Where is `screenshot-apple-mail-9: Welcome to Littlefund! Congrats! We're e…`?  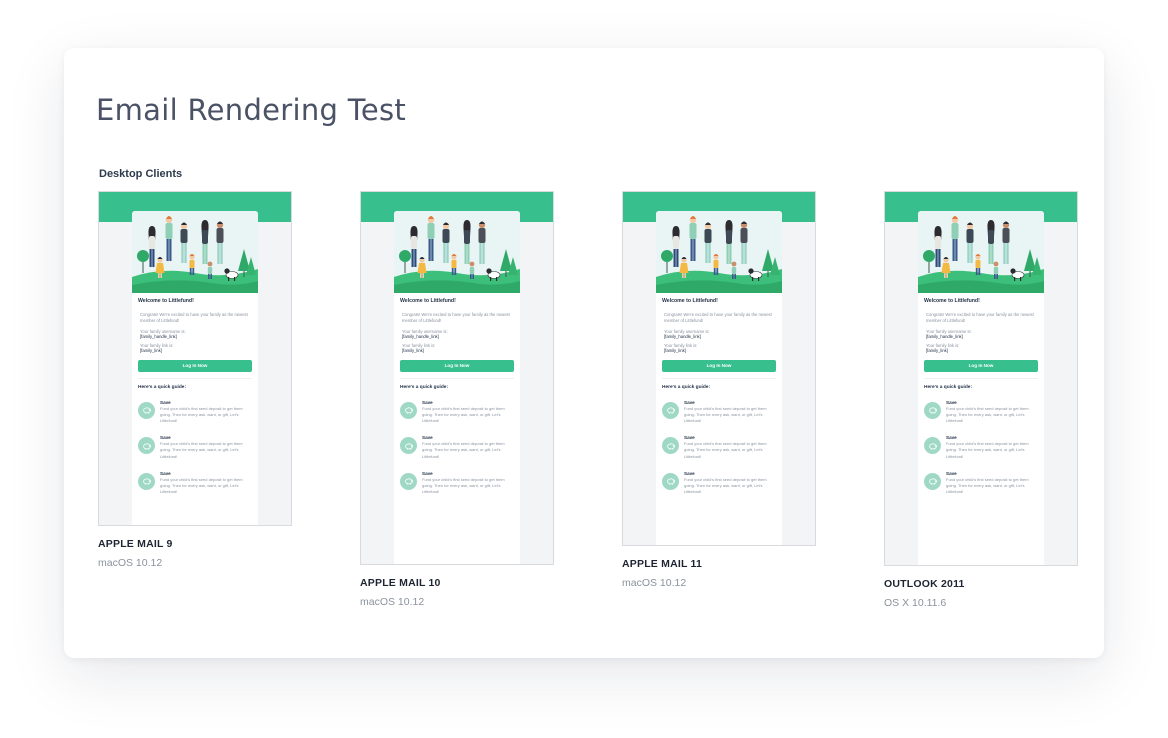 screenshot-apple-mail-9: Welcome to Littlefund! Congrats! We're e… is located at coordinates (195, 358).